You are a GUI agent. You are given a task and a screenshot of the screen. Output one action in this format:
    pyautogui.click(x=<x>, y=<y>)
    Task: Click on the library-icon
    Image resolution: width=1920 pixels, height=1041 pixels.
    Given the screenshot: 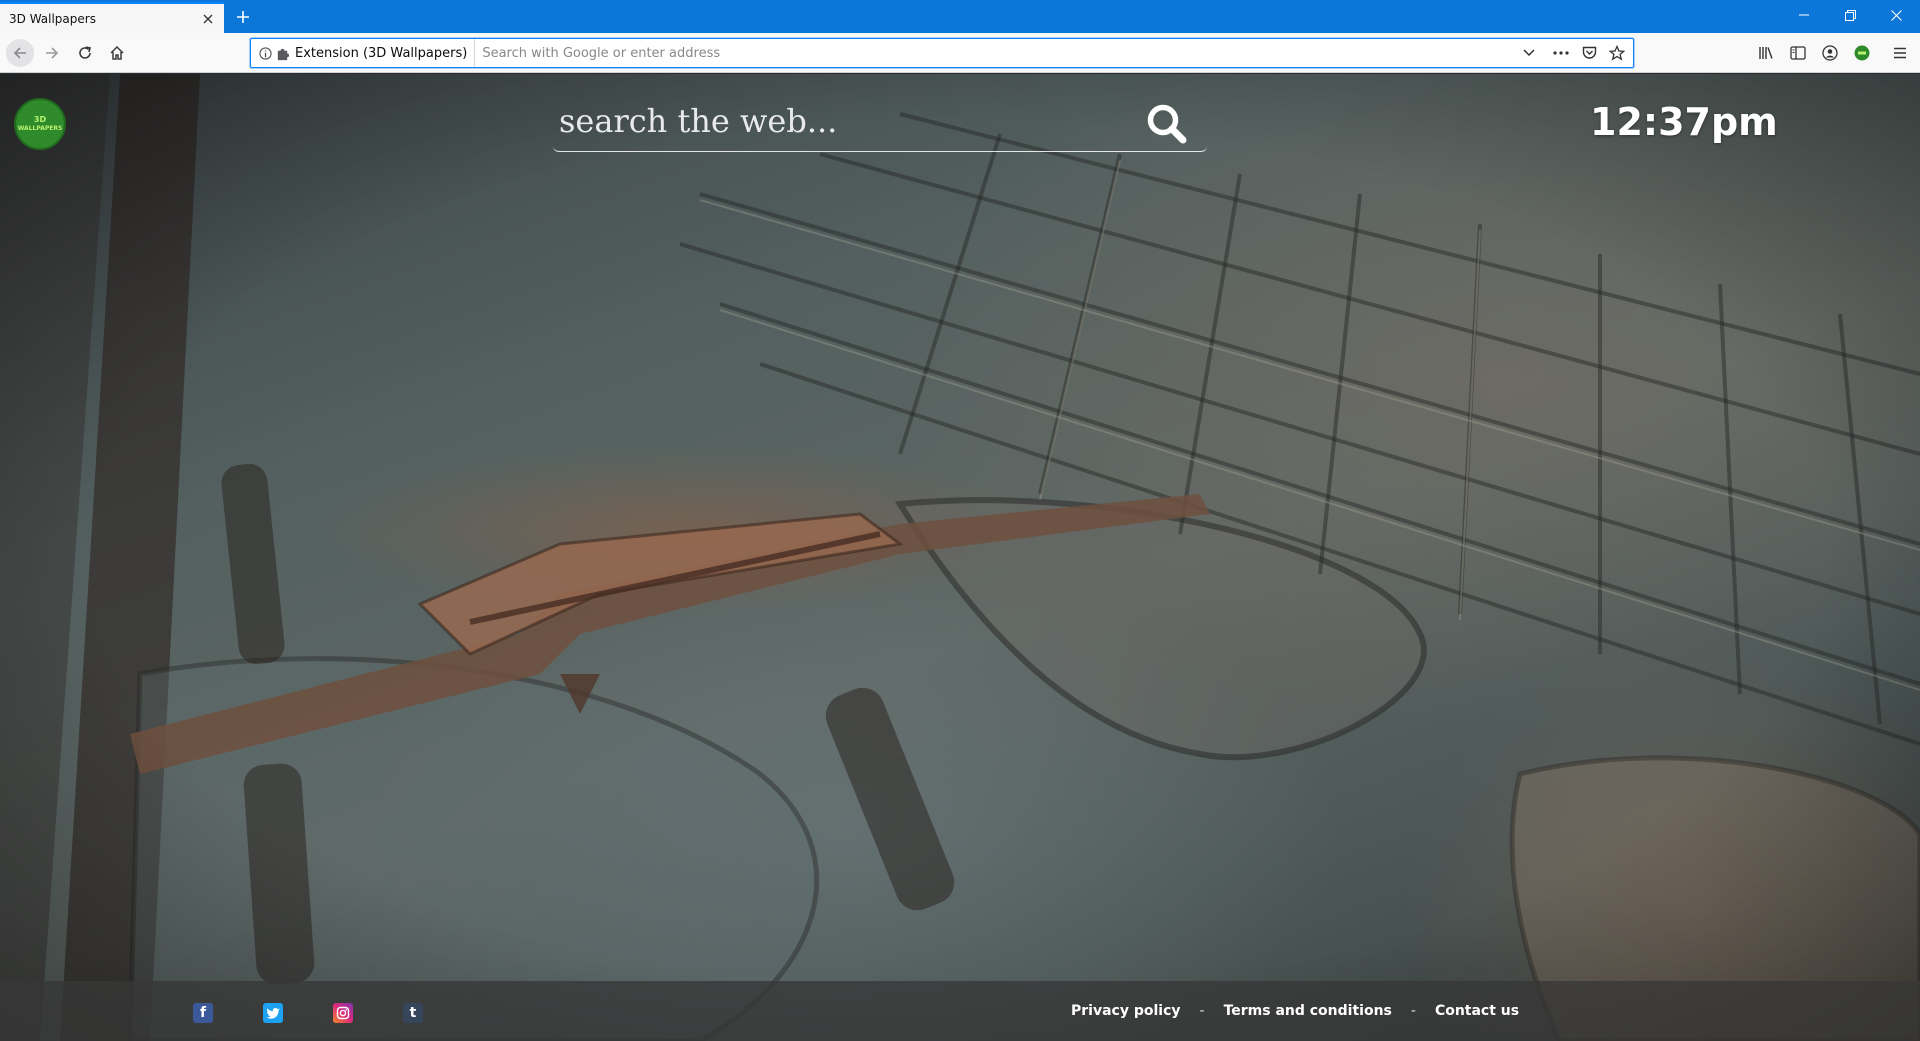 What is the action you would take?
    pyautogui.click(x=1766, y=53)
    